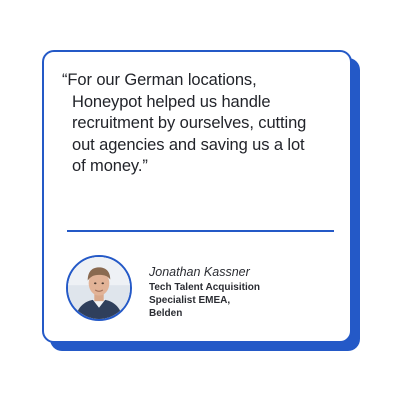 This screenshot has width=400, height=400. Describe the element at coordinates (166, 313) in the screenshot. I see `author-company: Belden` at that location.